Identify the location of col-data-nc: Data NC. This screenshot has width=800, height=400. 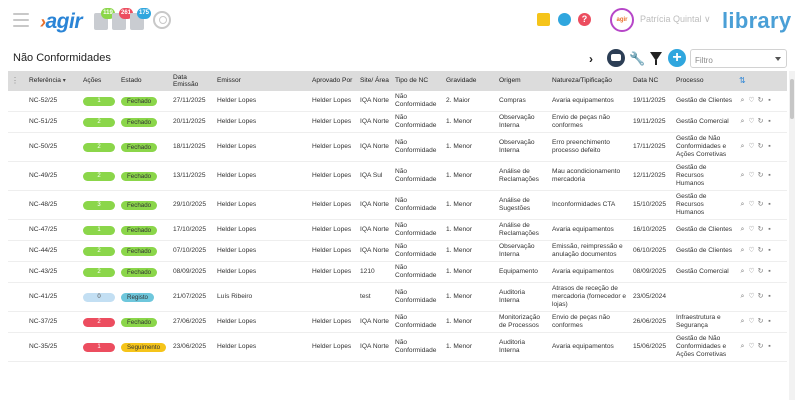
(651, 81).